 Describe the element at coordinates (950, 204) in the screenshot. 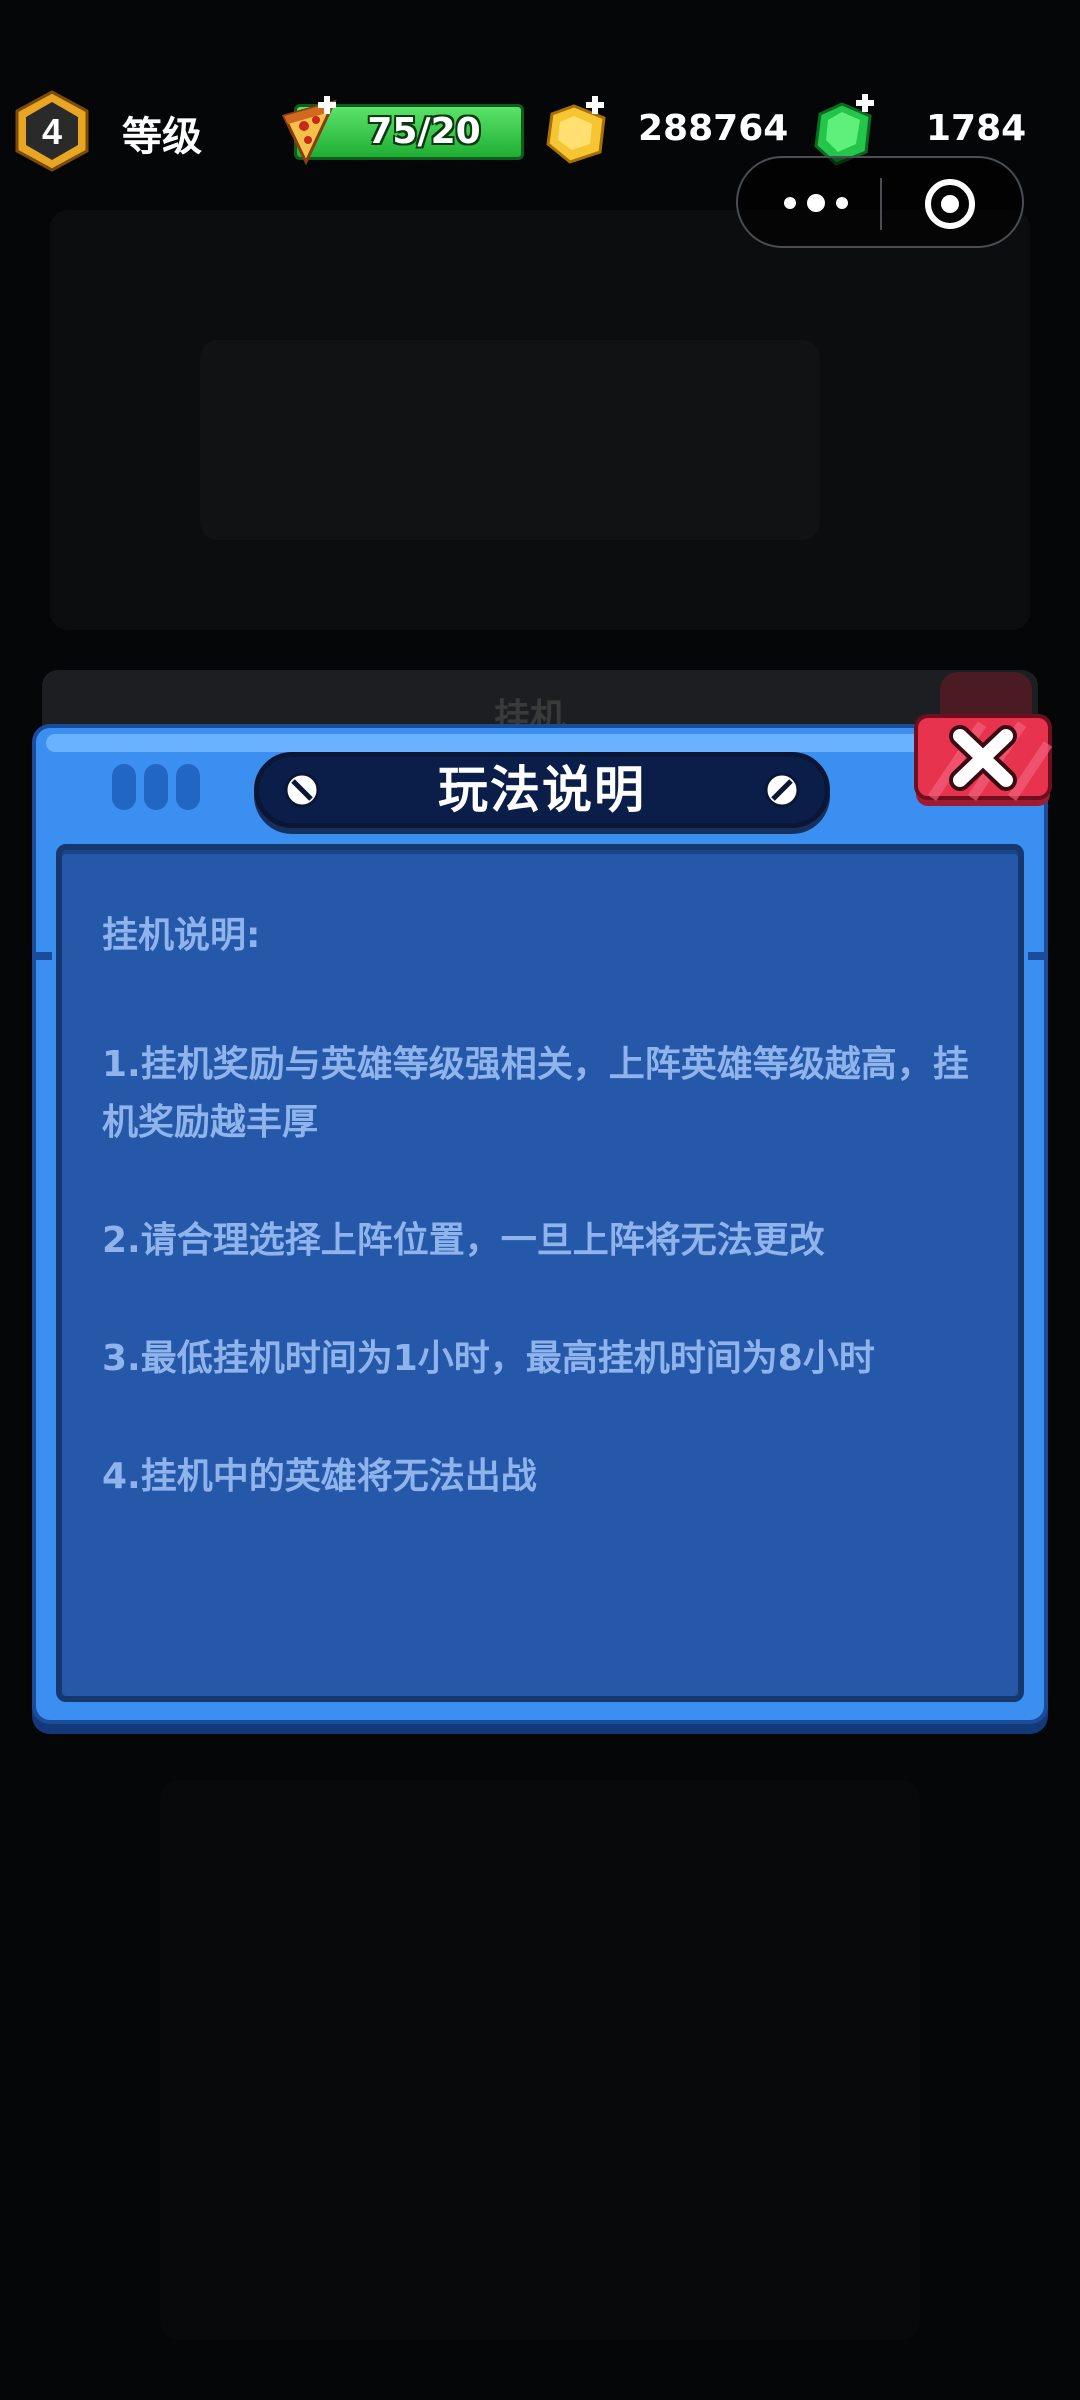

I see `target-circle-icon` at that location.